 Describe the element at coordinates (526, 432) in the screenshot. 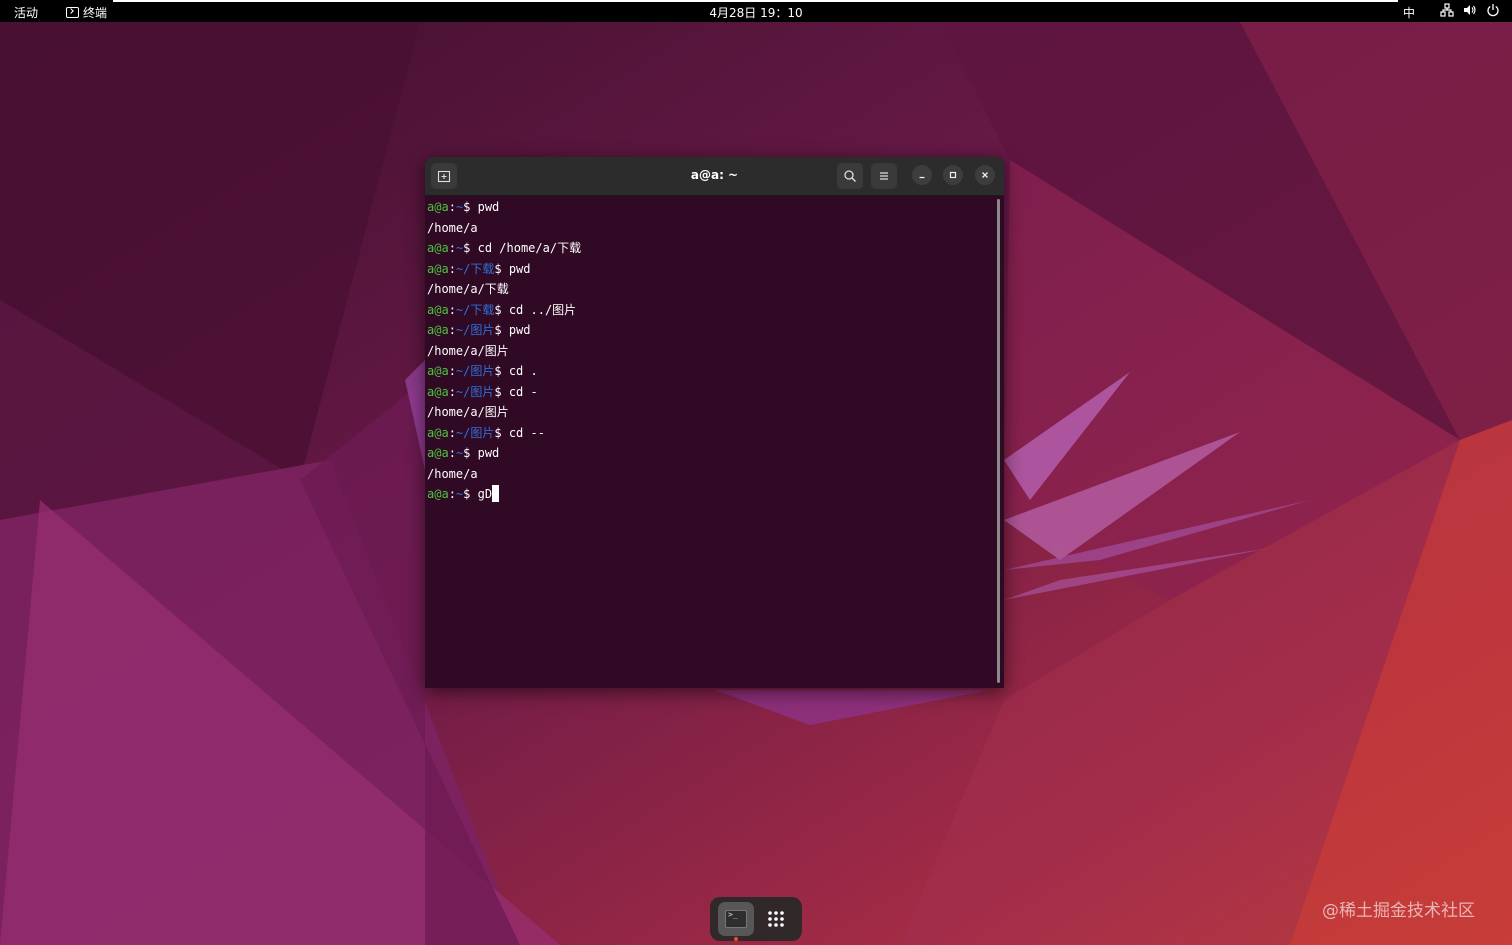

I see `command-text: cd --` at that location.